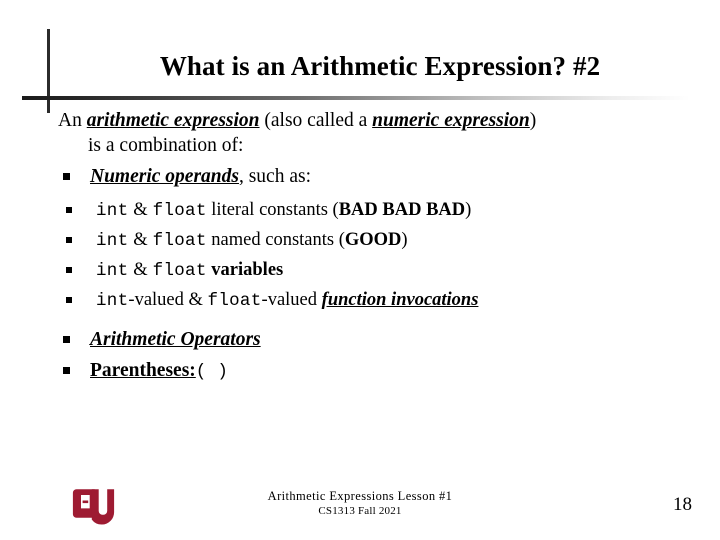 This screenshot has height=540, width=720. I want to click on title-vertical-rule, so click(48, 71).